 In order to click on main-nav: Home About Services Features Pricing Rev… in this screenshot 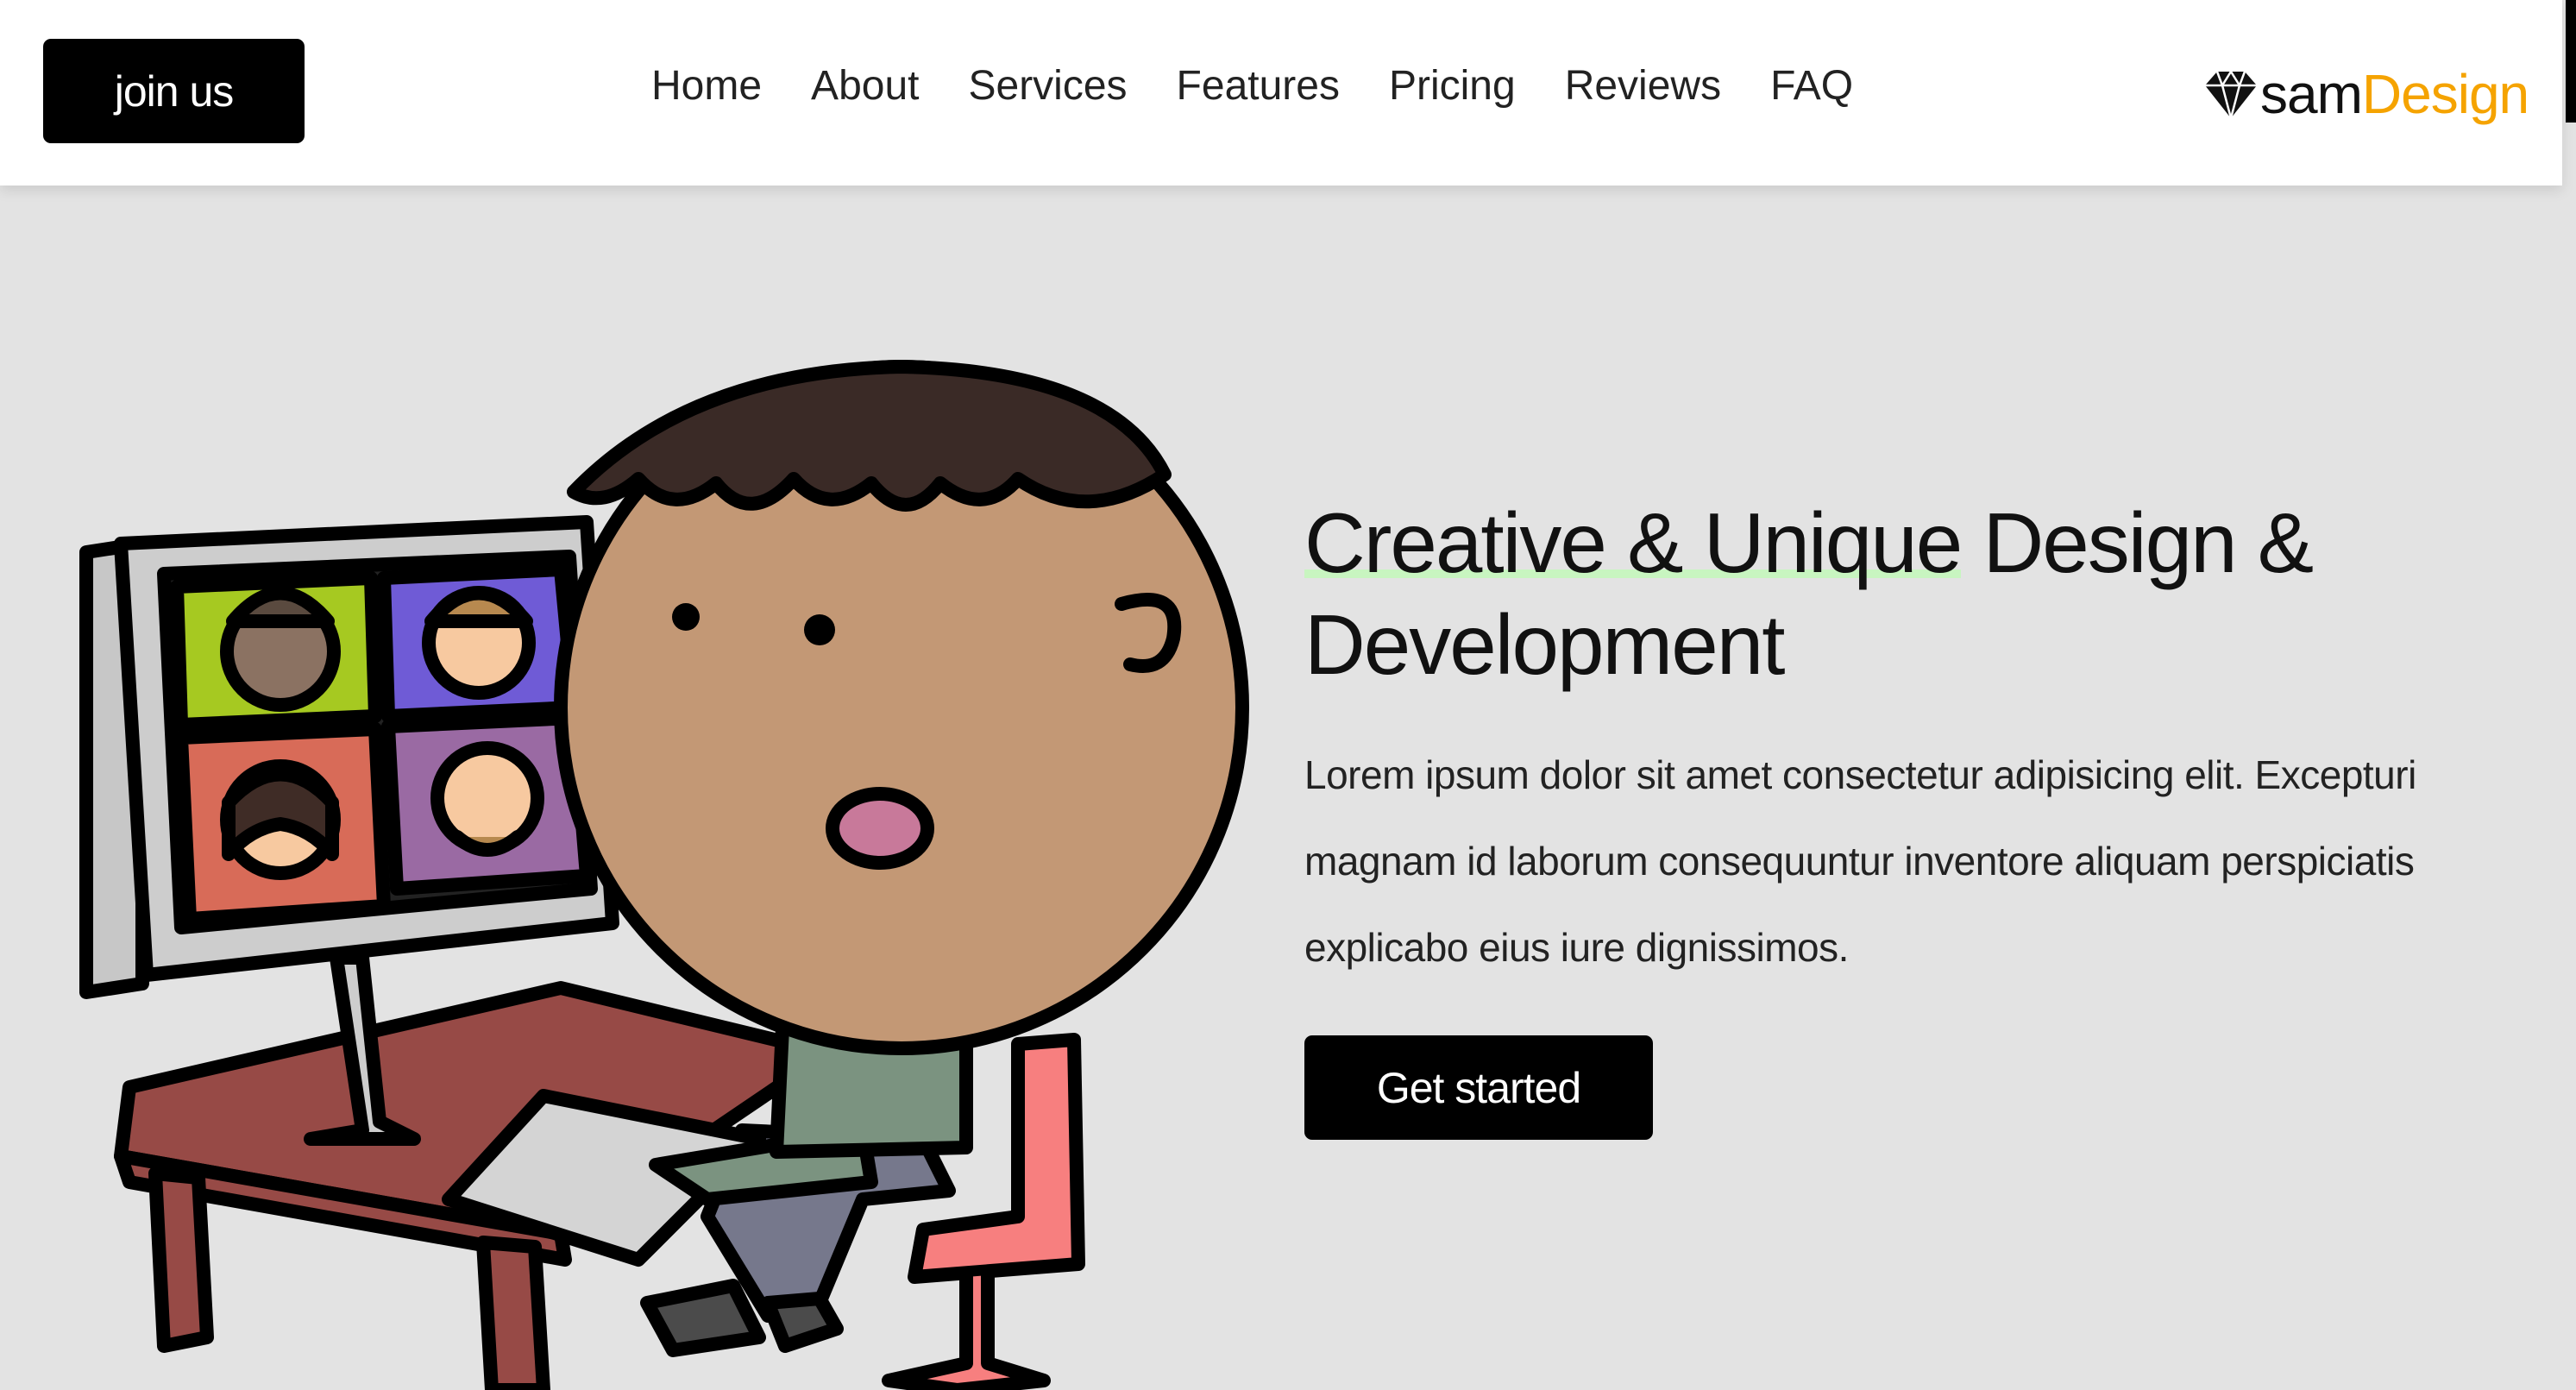, I will do `click(1252, 86)`.